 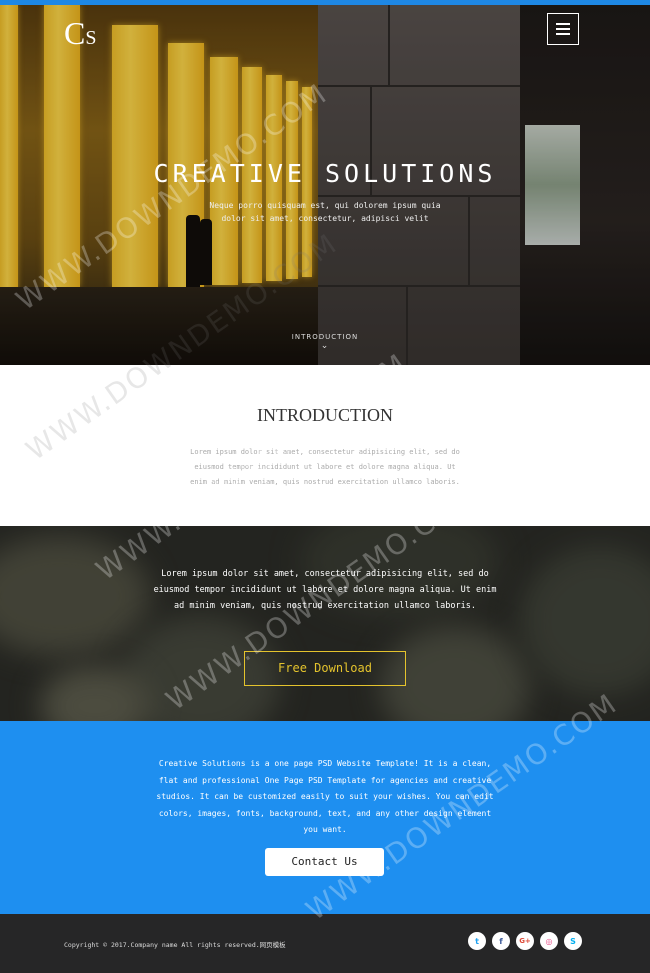 I want to click on social-links: t f G+ ◎ S, so click(x=525, y=941).